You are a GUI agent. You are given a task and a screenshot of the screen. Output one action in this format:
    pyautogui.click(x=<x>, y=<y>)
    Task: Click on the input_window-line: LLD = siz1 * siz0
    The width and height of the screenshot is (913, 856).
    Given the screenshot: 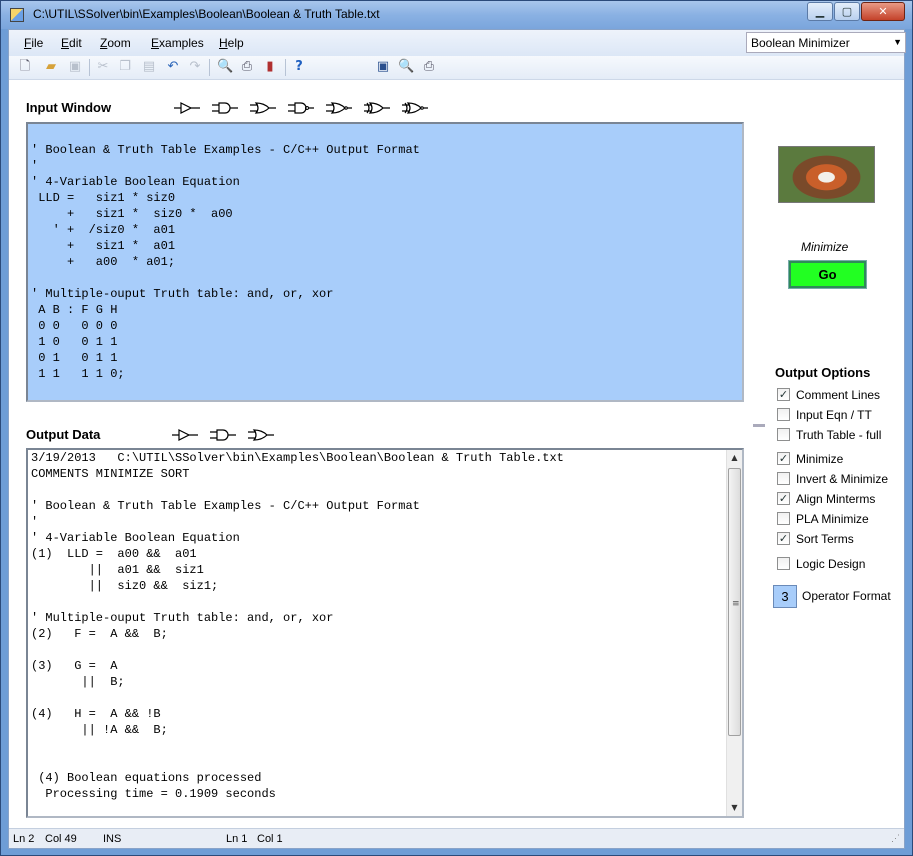 What is the action you would take?
    pyautogui.click(x=103, y=198)
    